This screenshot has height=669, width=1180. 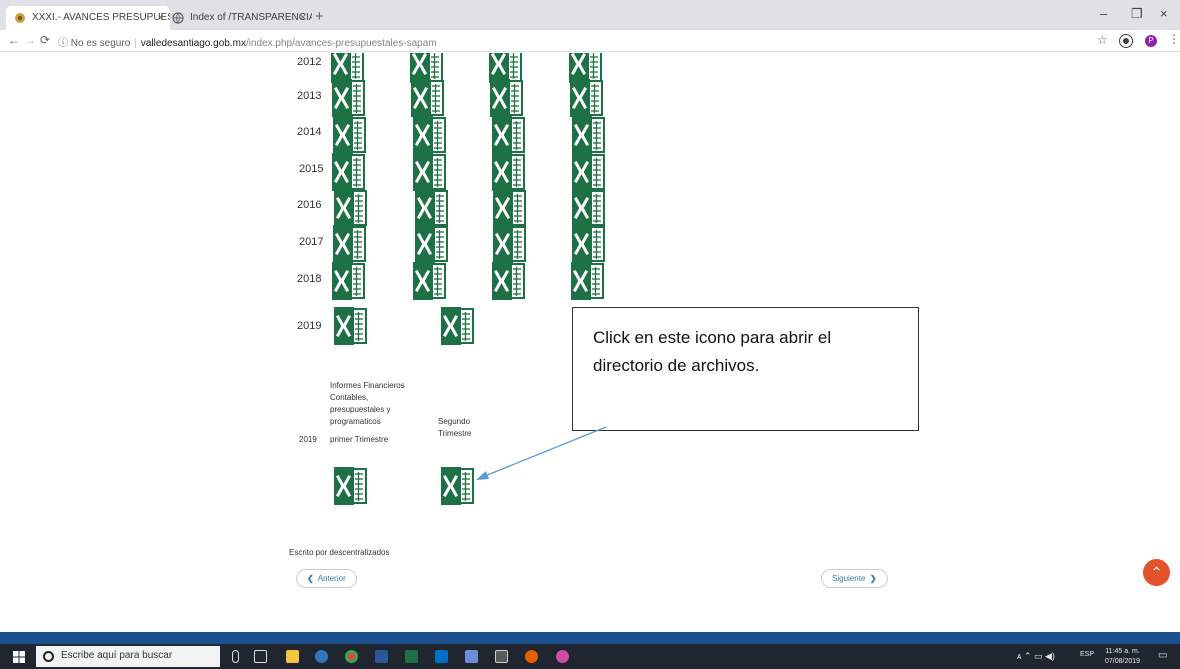 What do you see at coordinates (235, 656) in the screenshot?
I see `microphone-icon` at bounding box center [235, 656].